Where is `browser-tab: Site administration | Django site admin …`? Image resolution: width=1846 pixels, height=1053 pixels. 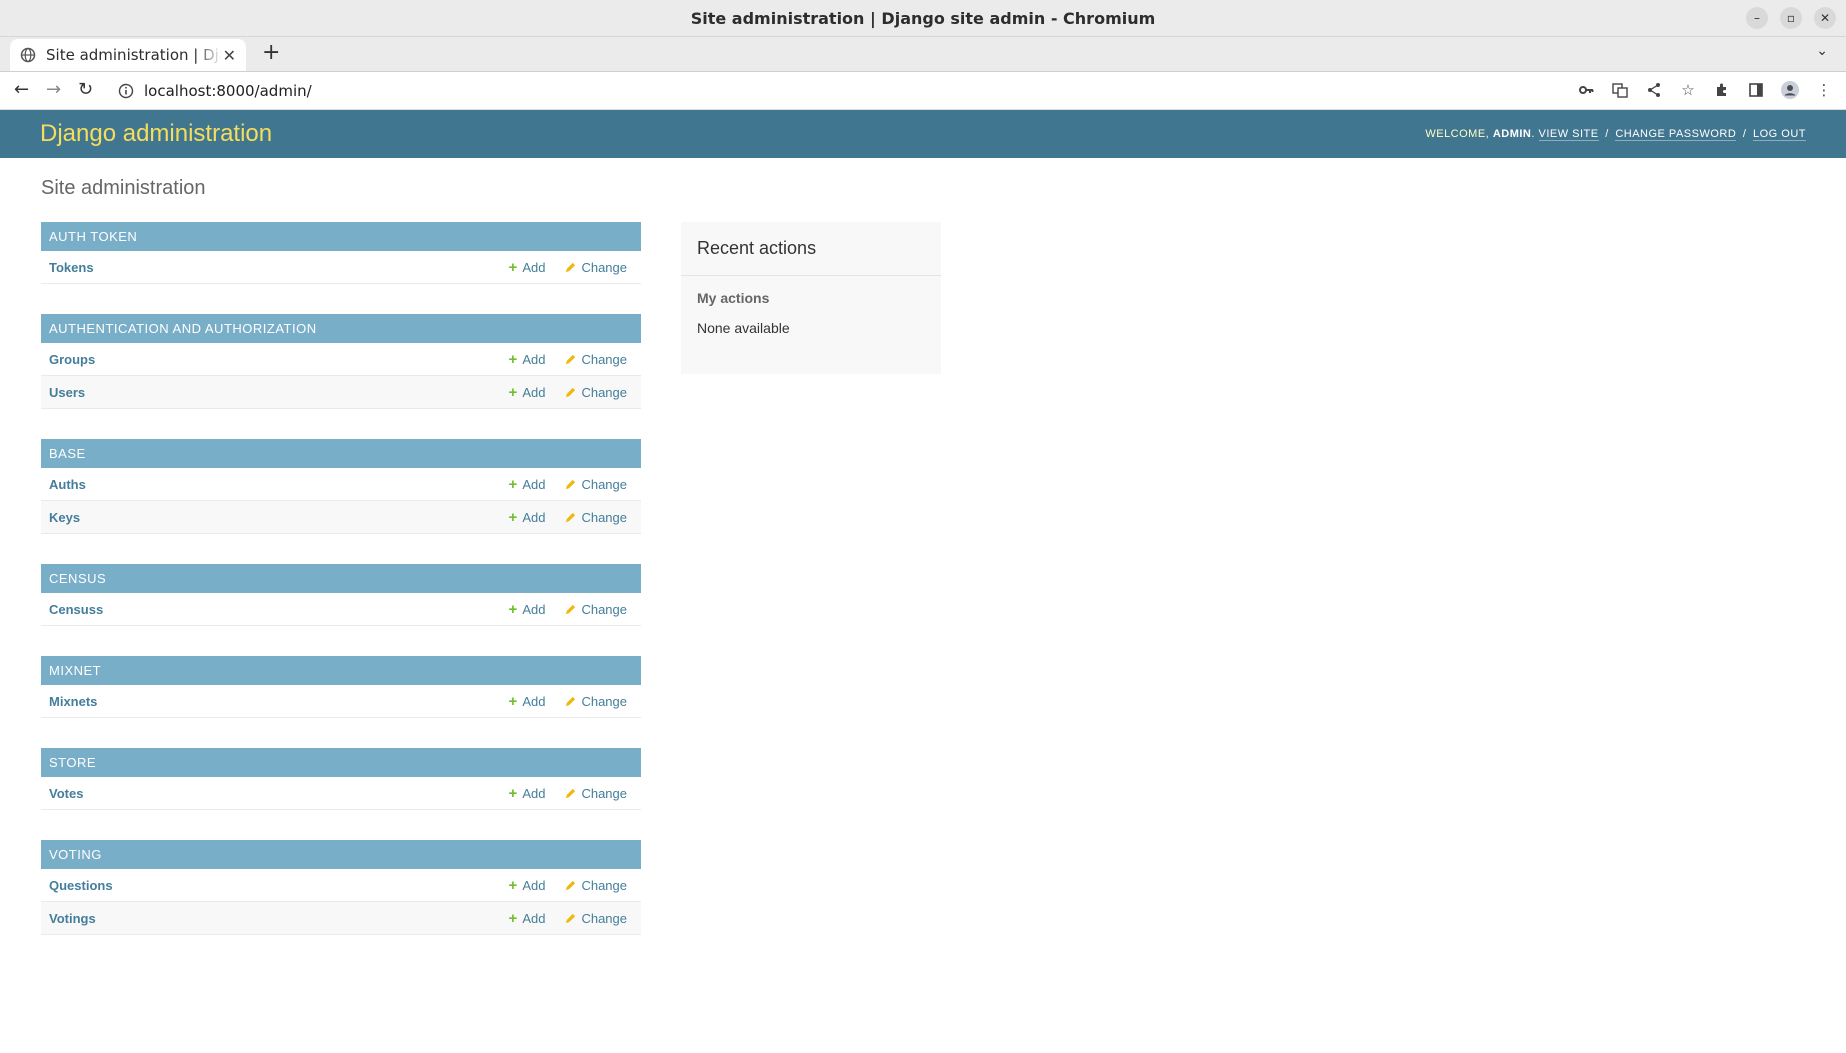 browser-tab: Site administration | Django site admin … is located at coordinates (128, 55).